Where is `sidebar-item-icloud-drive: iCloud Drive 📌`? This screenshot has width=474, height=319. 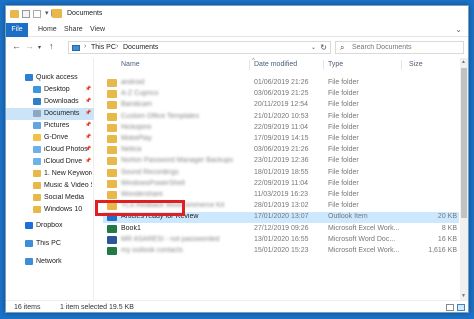 sidebar-item-icloud-drive: iCloud Drive 📌 is located at coordinates (50, 162).